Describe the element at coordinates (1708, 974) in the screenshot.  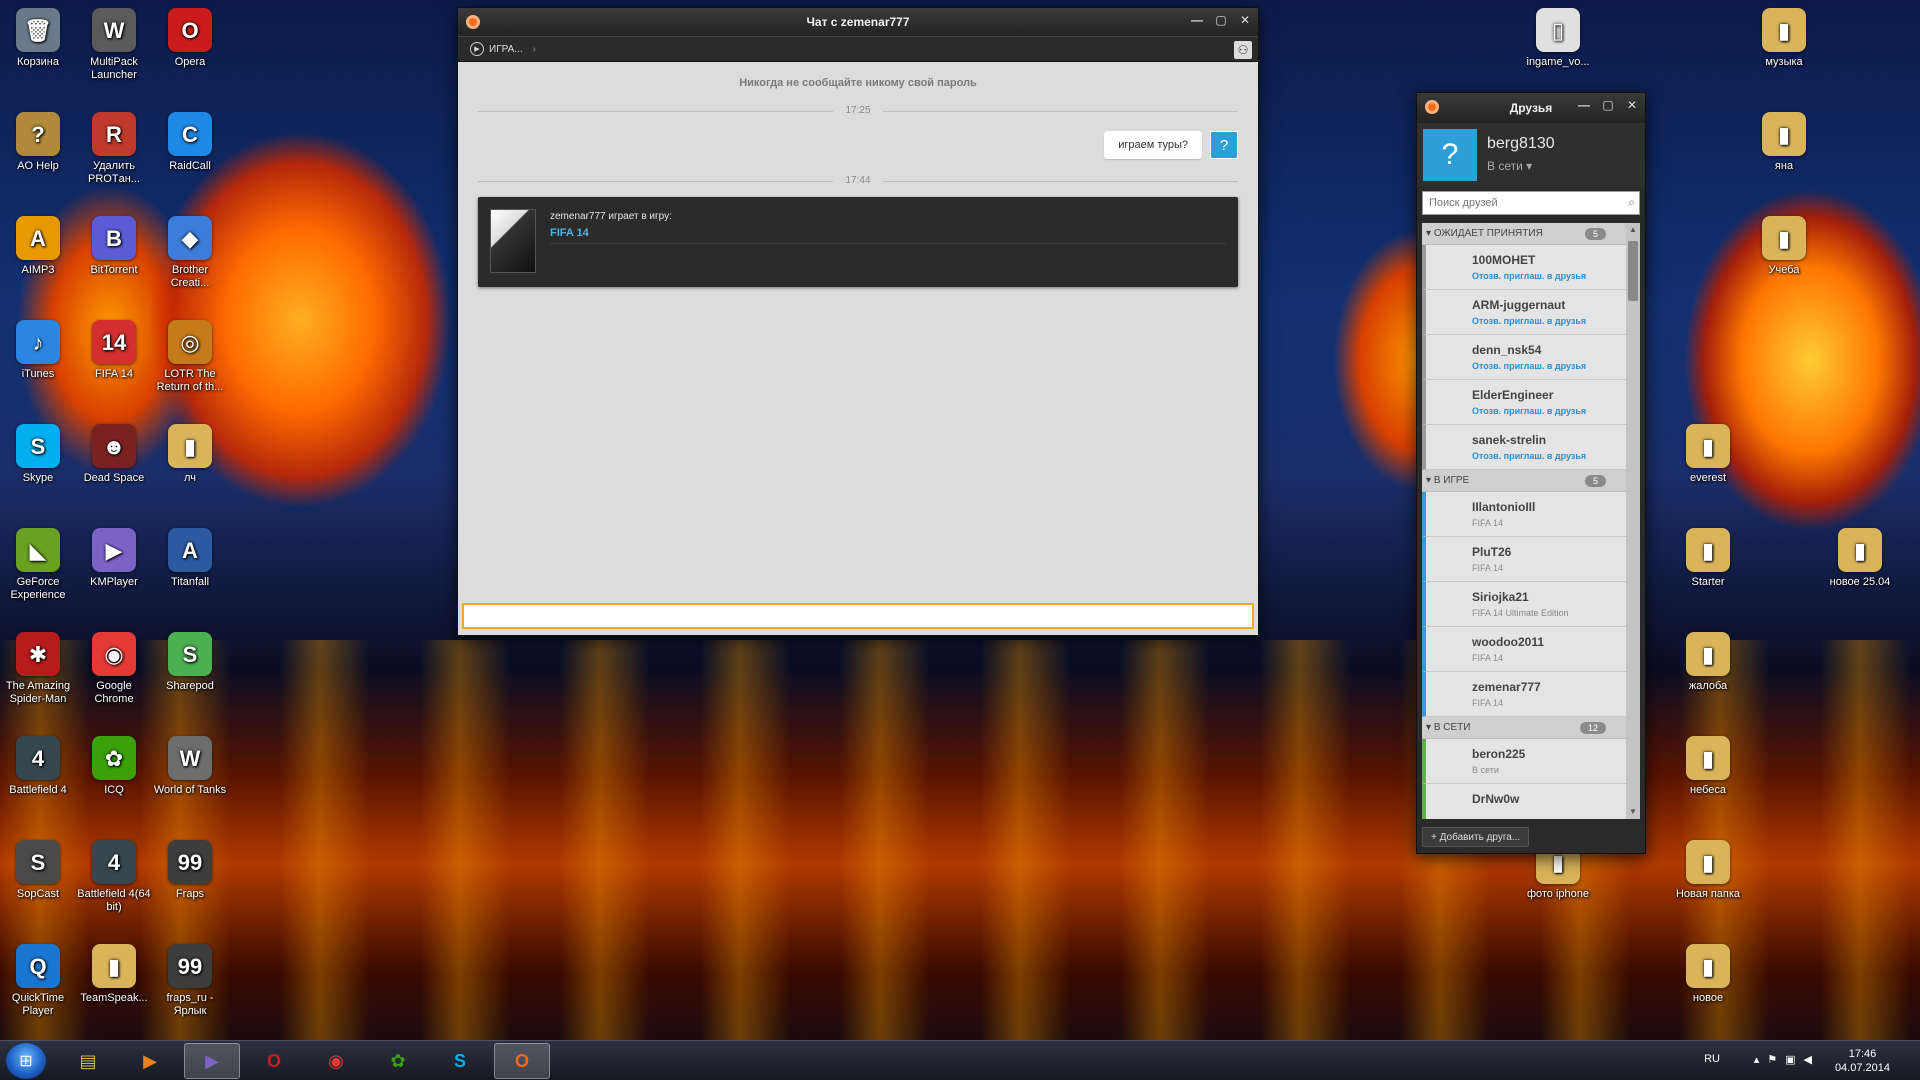
I see `desktop-icon: ▮ новое` at that location.